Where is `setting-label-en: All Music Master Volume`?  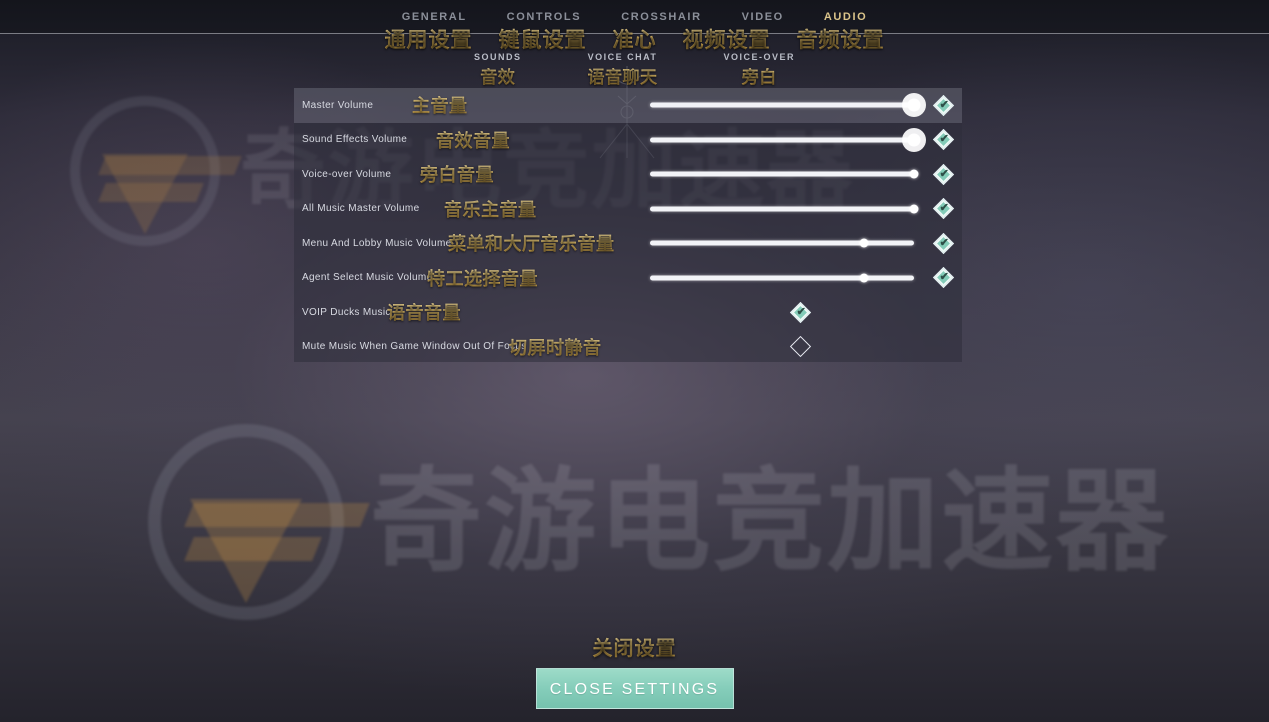 setting-label-en: All Music Master Volume is located at coordinates (361, 209).